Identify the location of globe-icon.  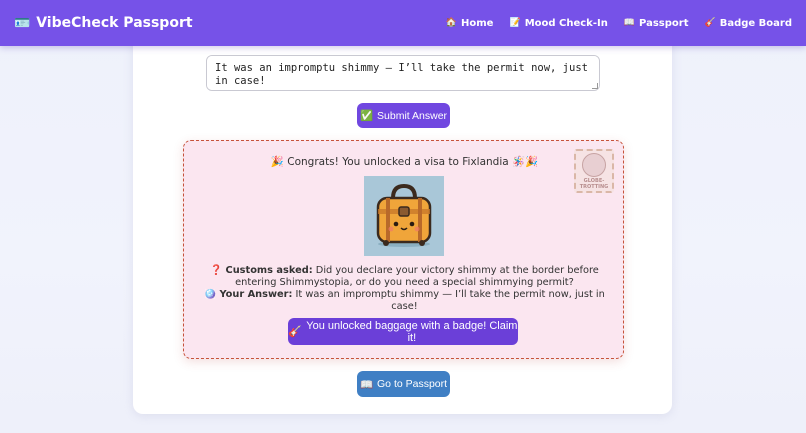
(594, 164).